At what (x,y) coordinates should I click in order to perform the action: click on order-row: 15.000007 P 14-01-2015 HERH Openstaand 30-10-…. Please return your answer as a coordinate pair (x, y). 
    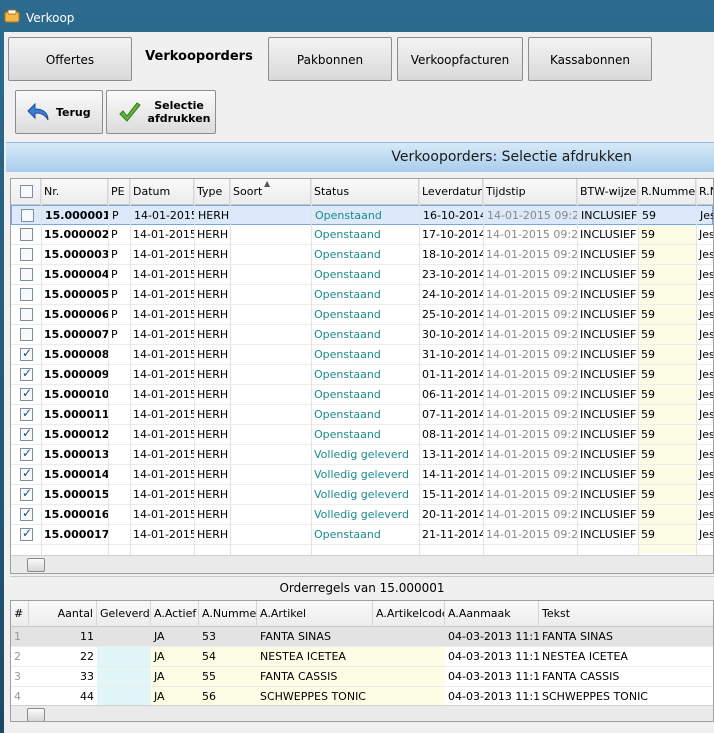
    Looking at the image, I should click on (362, 335).